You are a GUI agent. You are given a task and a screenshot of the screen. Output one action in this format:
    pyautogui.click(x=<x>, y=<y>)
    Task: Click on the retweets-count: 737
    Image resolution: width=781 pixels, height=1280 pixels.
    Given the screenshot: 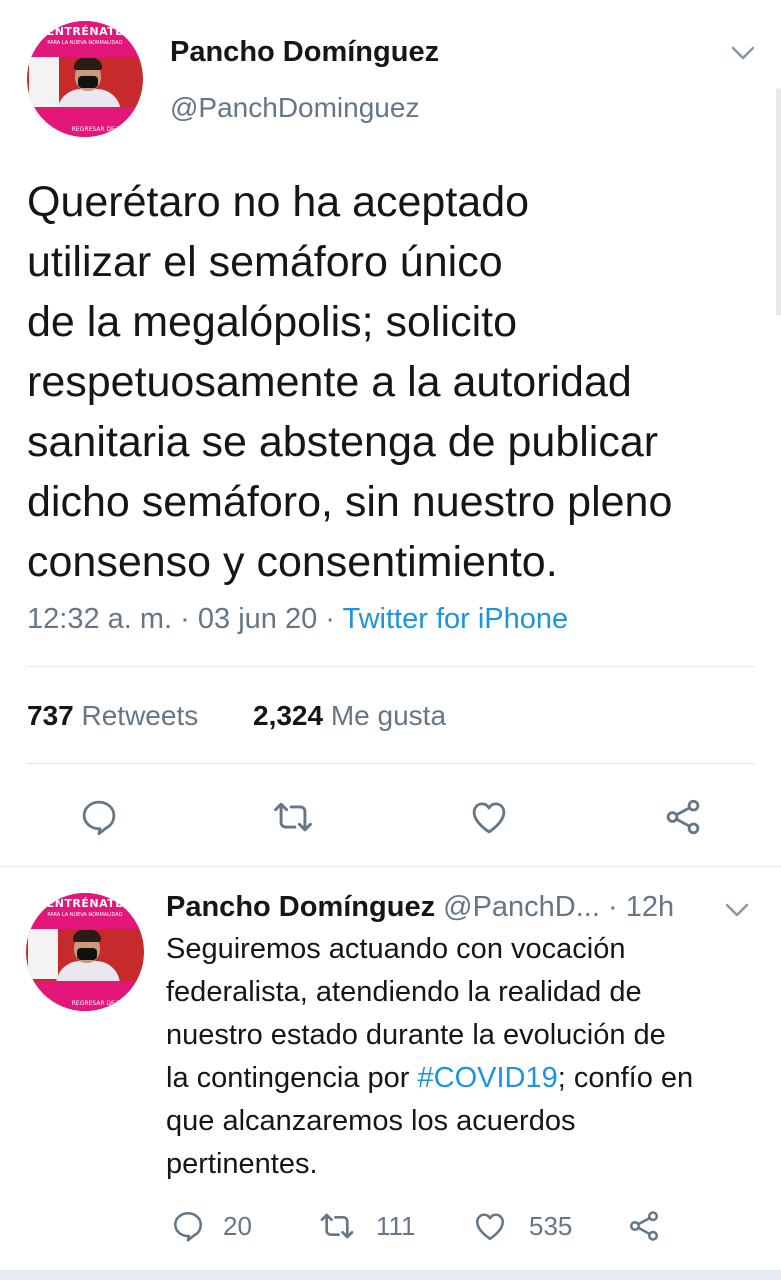 What is the action you would take?
    pyautogui.click(x=50, y=715)
    